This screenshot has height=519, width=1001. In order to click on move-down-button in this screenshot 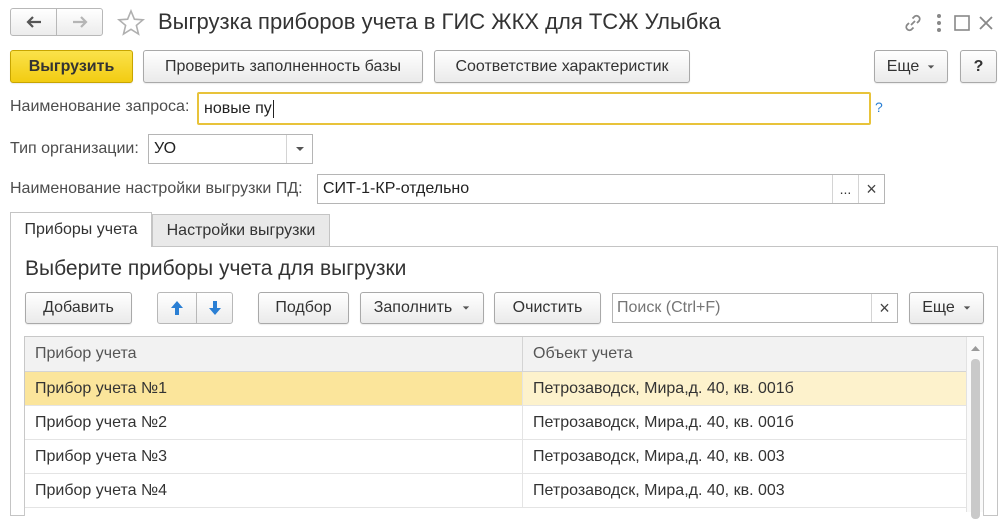, I will do `click(214, 308)`.